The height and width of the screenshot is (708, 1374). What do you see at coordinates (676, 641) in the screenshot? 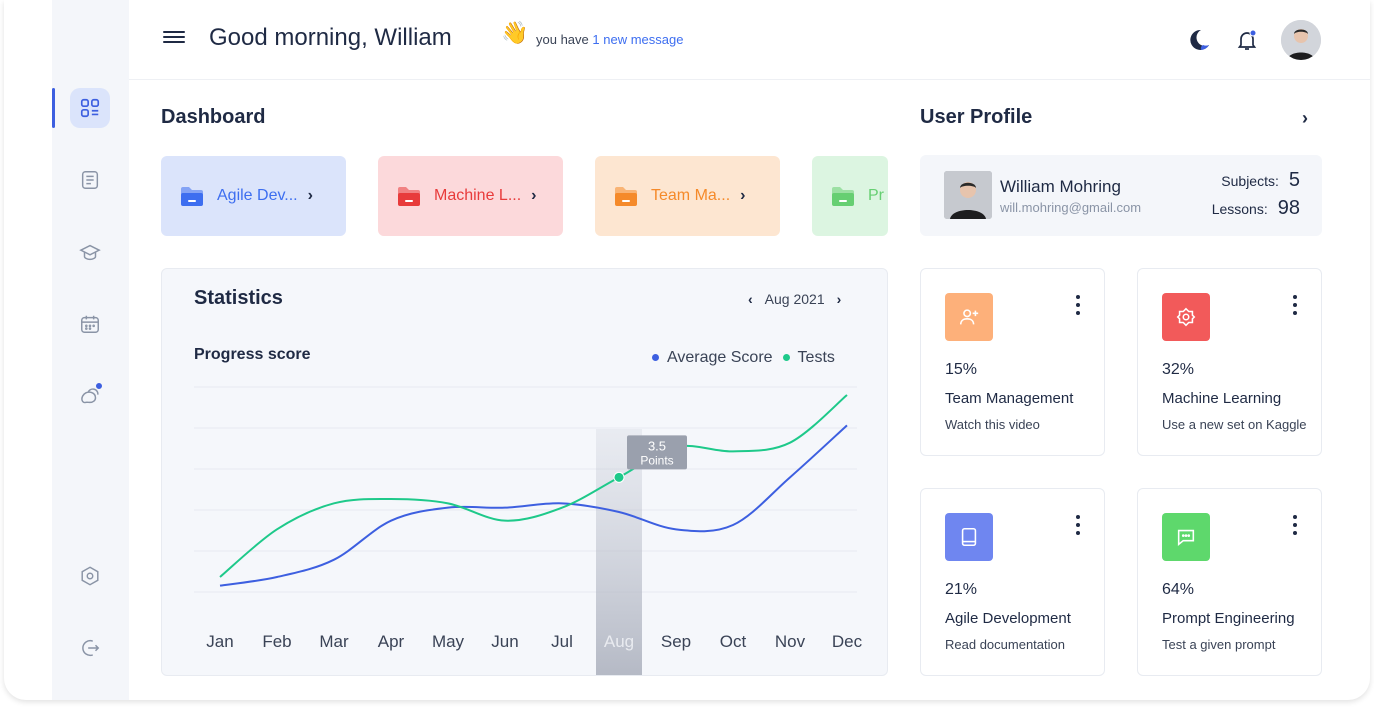
I see `x-tick-label: Sep` at bounding box center [676, 641].